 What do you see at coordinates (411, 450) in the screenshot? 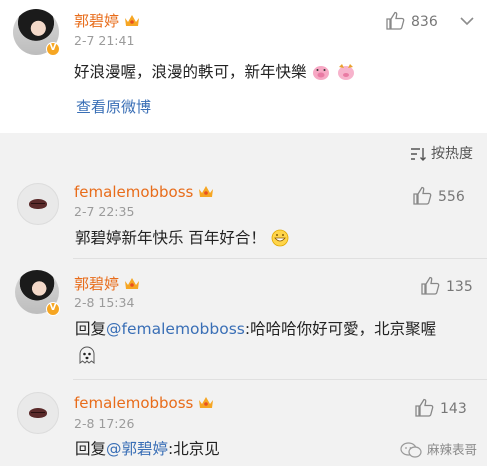
I see `wechat-icon` at bounding box center [411, 450].